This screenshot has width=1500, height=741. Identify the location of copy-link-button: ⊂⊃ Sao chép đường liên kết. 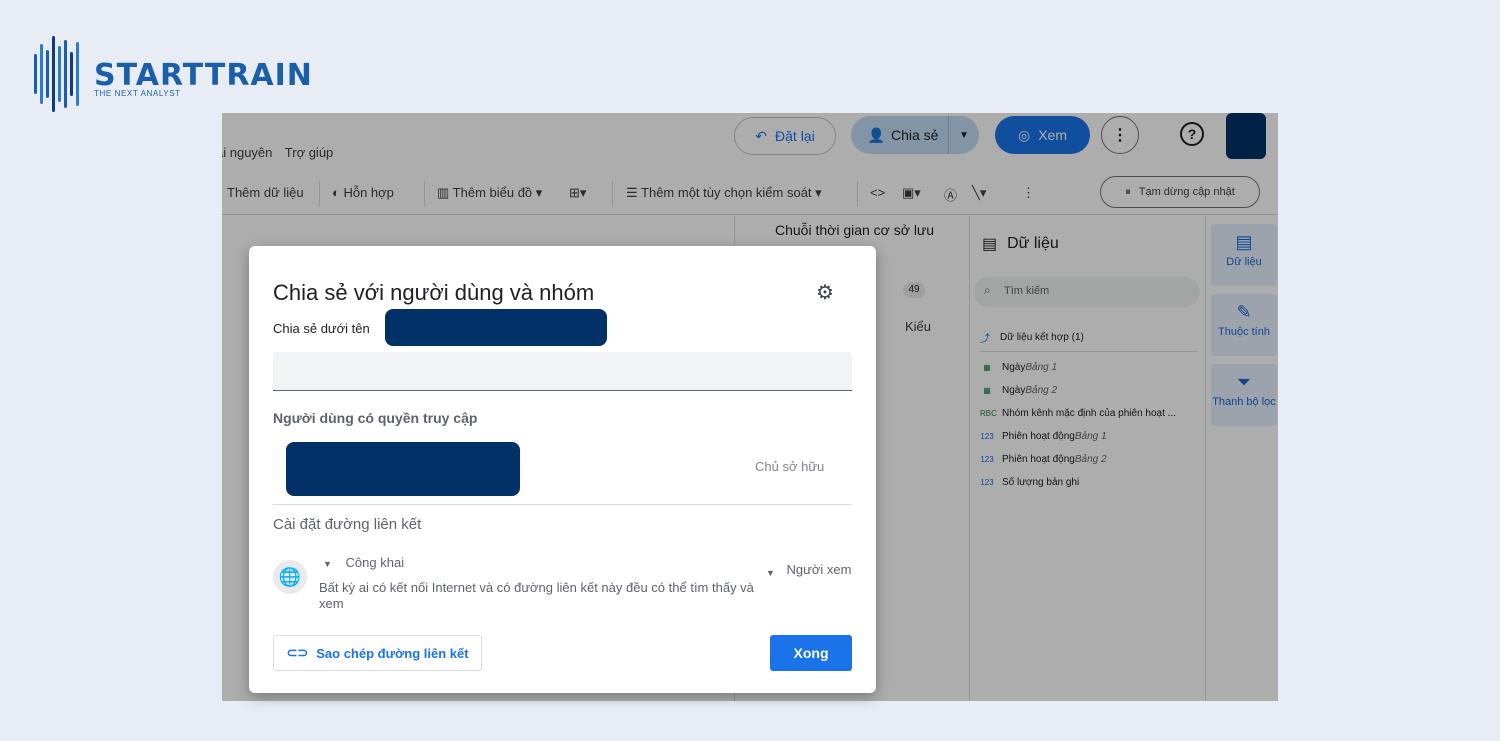
(377, 653).